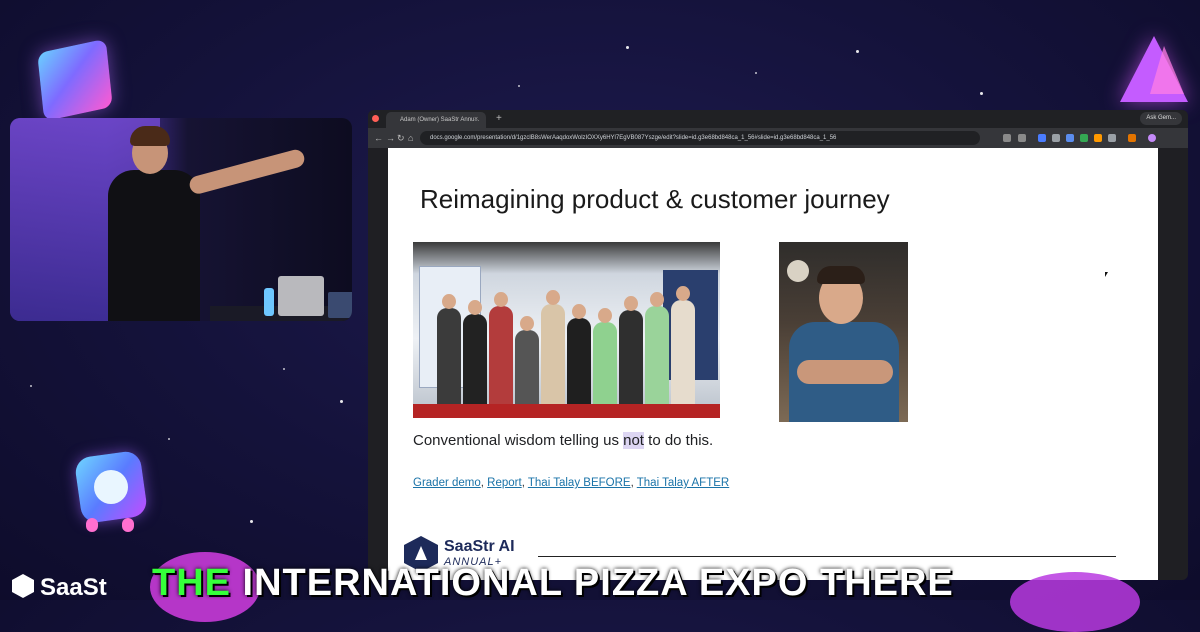 This screenshot has width=1200, height=632. Describe the element at coordinates (827, 556) in the screenshot. I see `slide-footer-divider` at that location.